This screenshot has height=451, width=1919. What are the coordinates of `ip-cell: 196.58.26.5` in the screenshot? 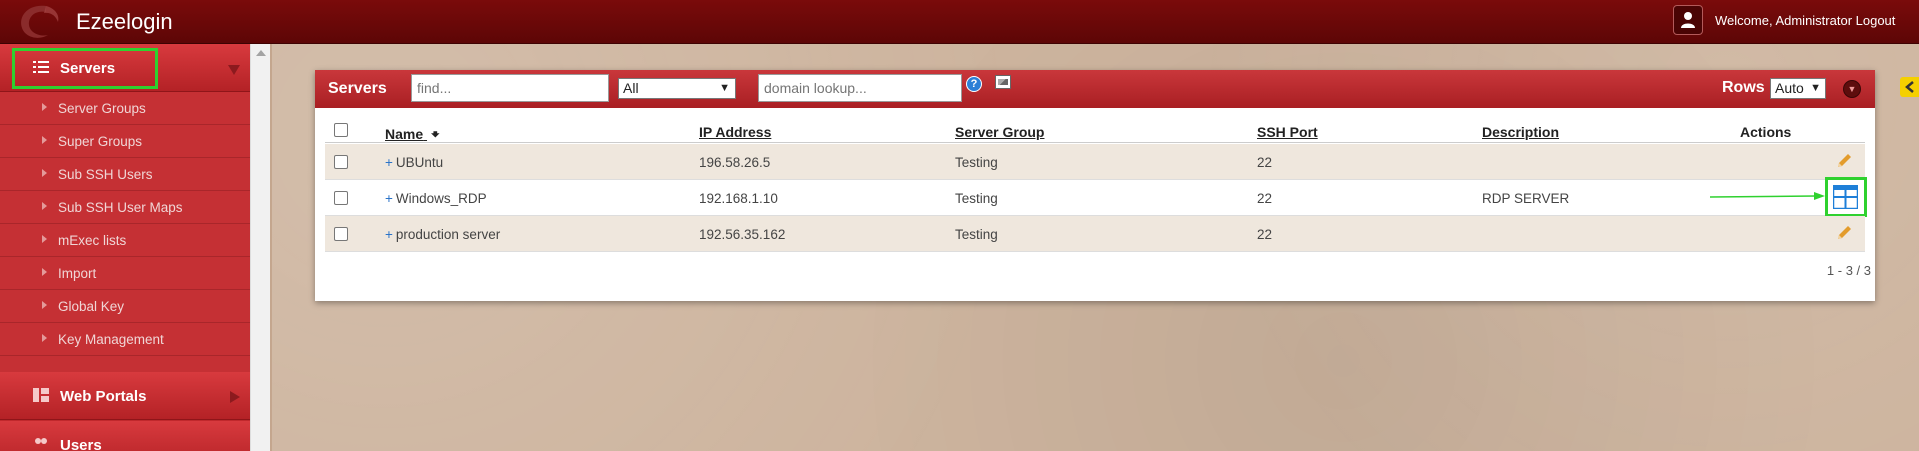 It's located at (735, 162).